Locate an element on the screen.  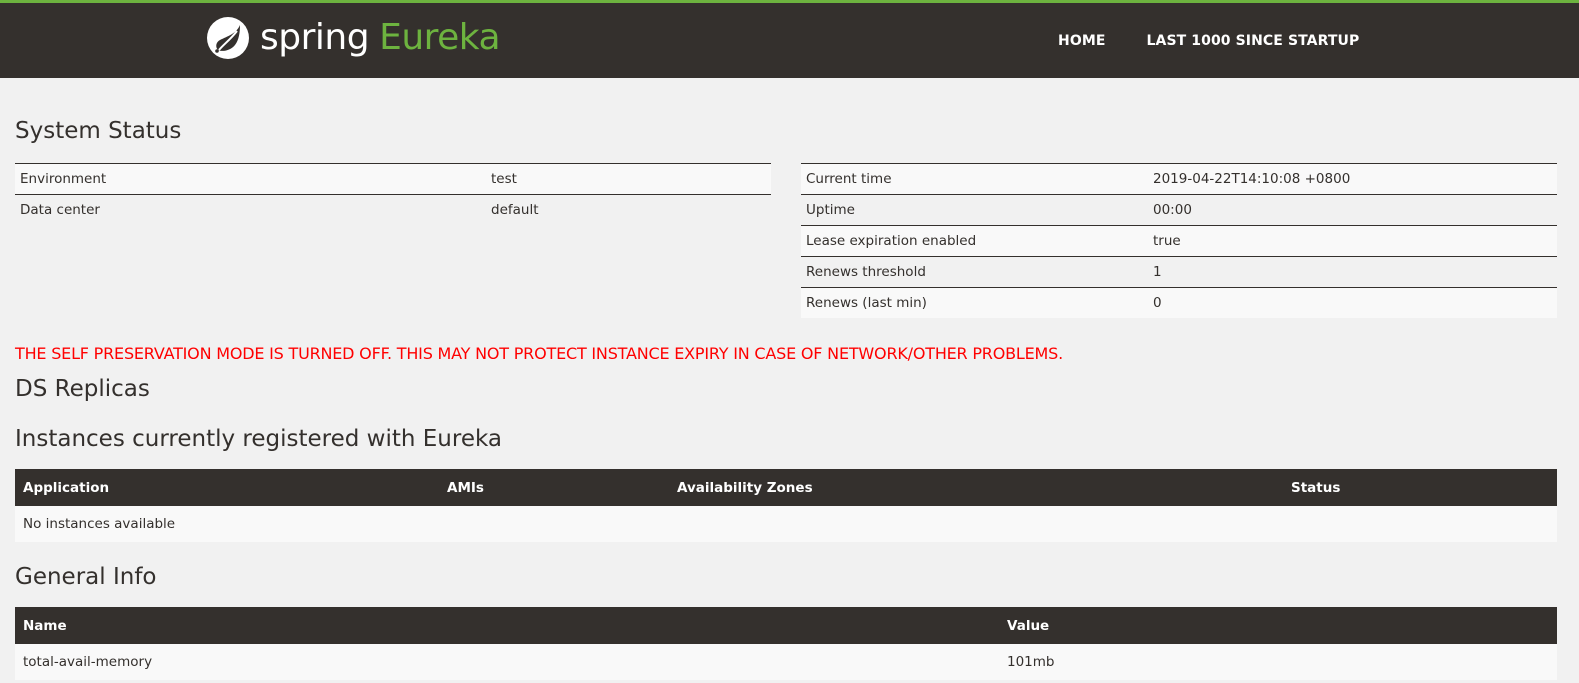
system-status-left-table: Environment test Data center default is located at coordinates (393, 194).